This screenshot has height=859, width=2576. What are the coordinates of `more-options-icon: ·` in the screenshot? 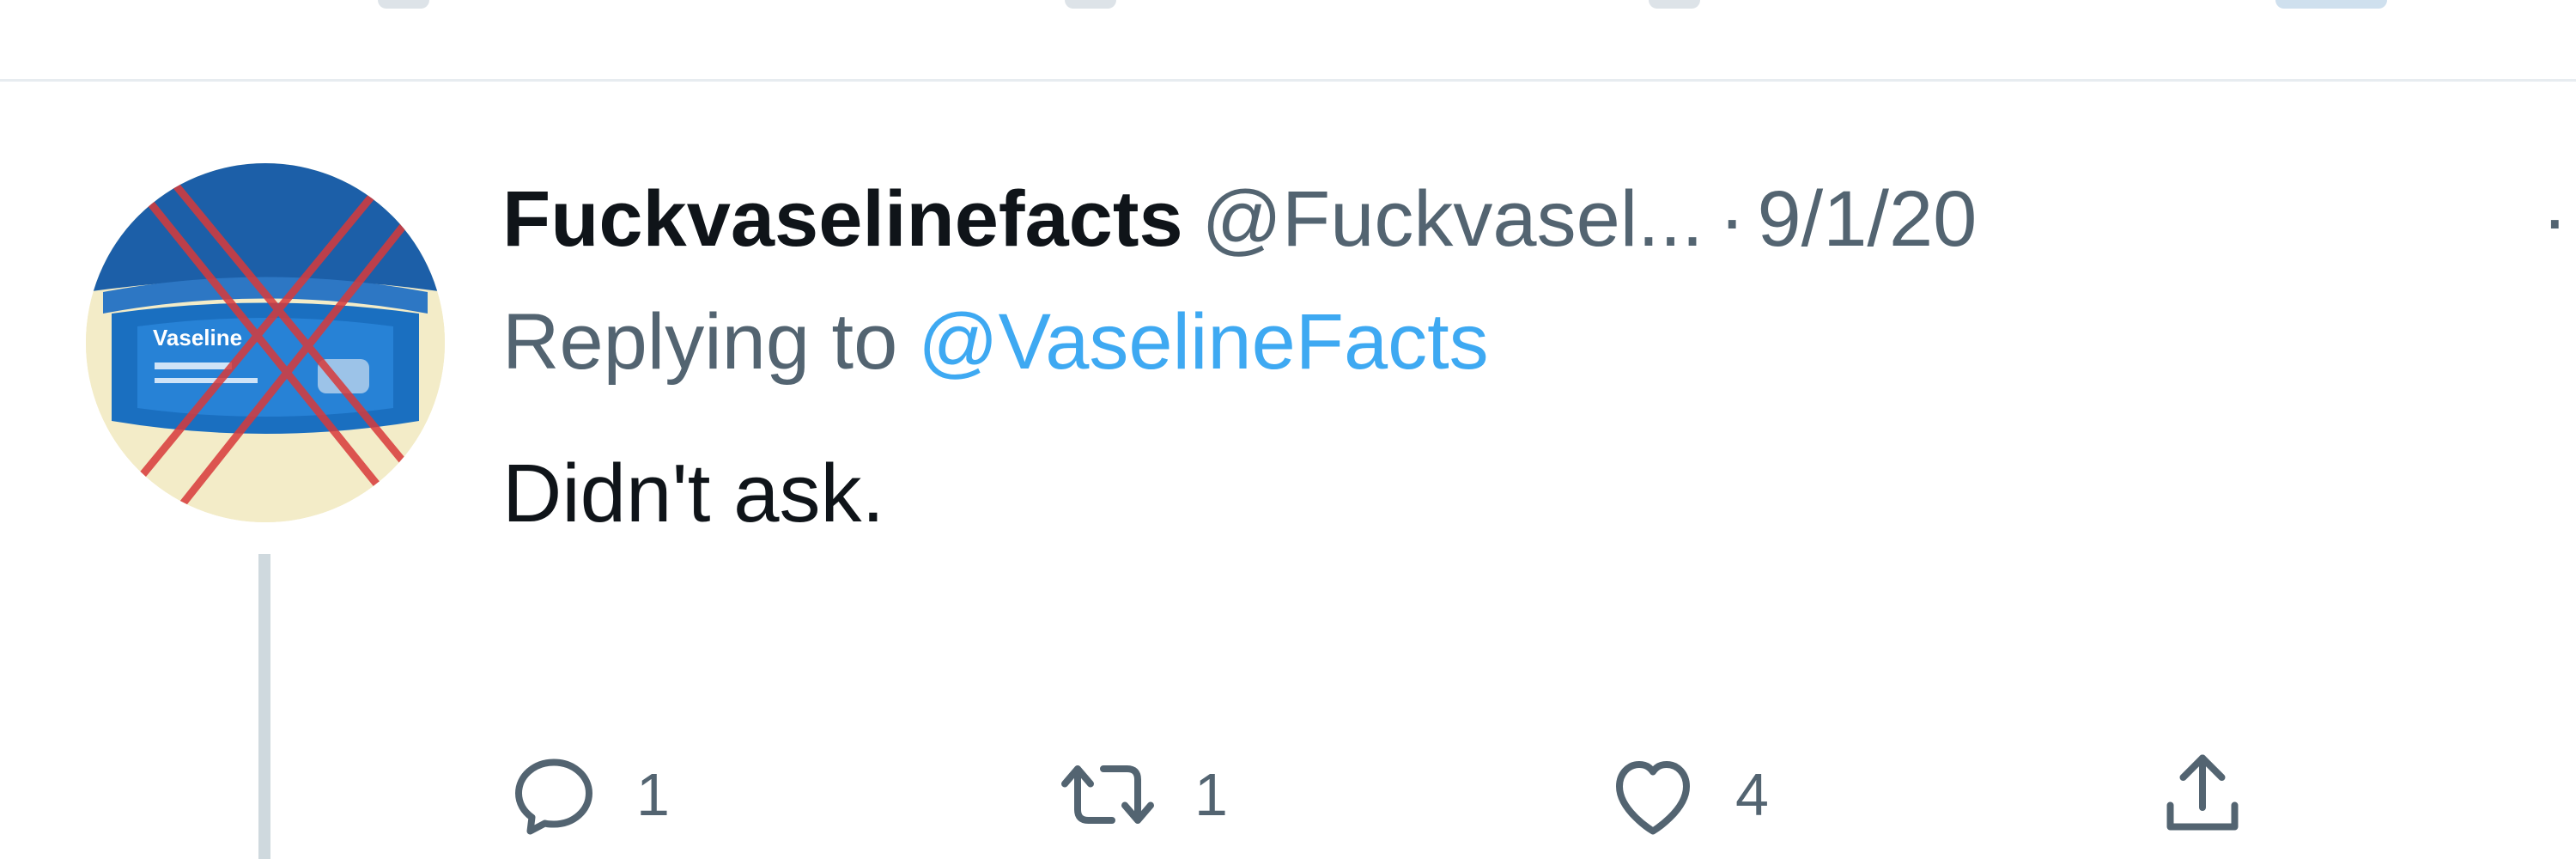 It's located at (2555, 219).